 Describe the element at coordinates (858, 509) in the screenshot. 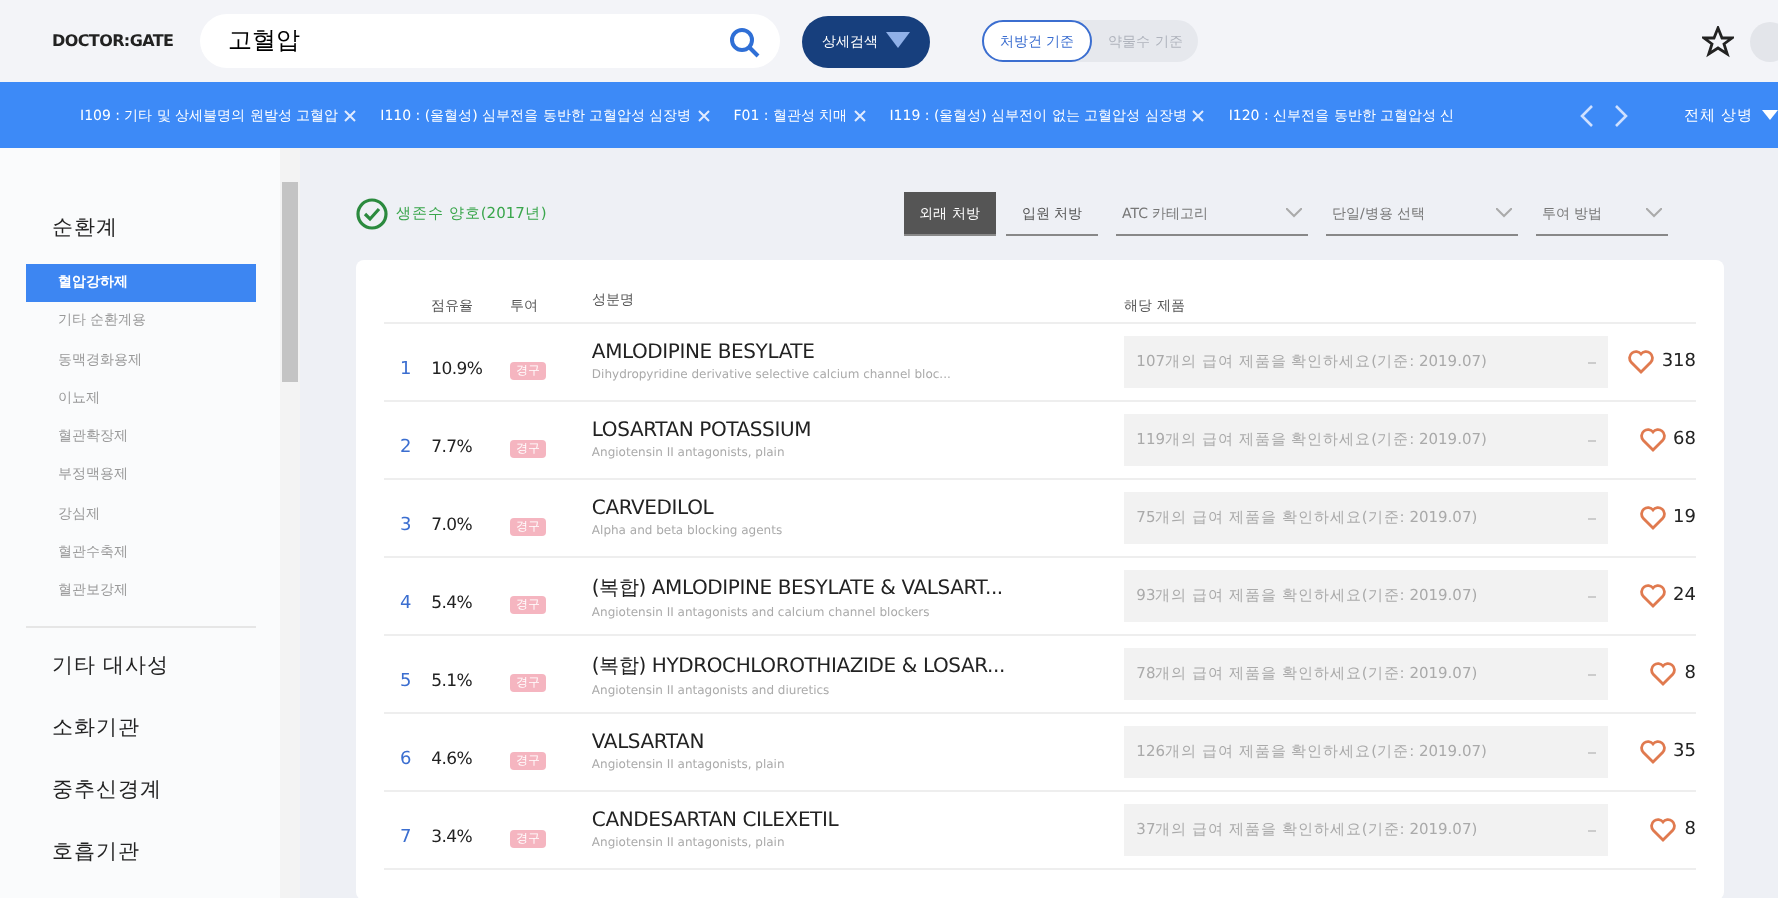

I see `ingredient-name: CARVEDILOL` at that location.